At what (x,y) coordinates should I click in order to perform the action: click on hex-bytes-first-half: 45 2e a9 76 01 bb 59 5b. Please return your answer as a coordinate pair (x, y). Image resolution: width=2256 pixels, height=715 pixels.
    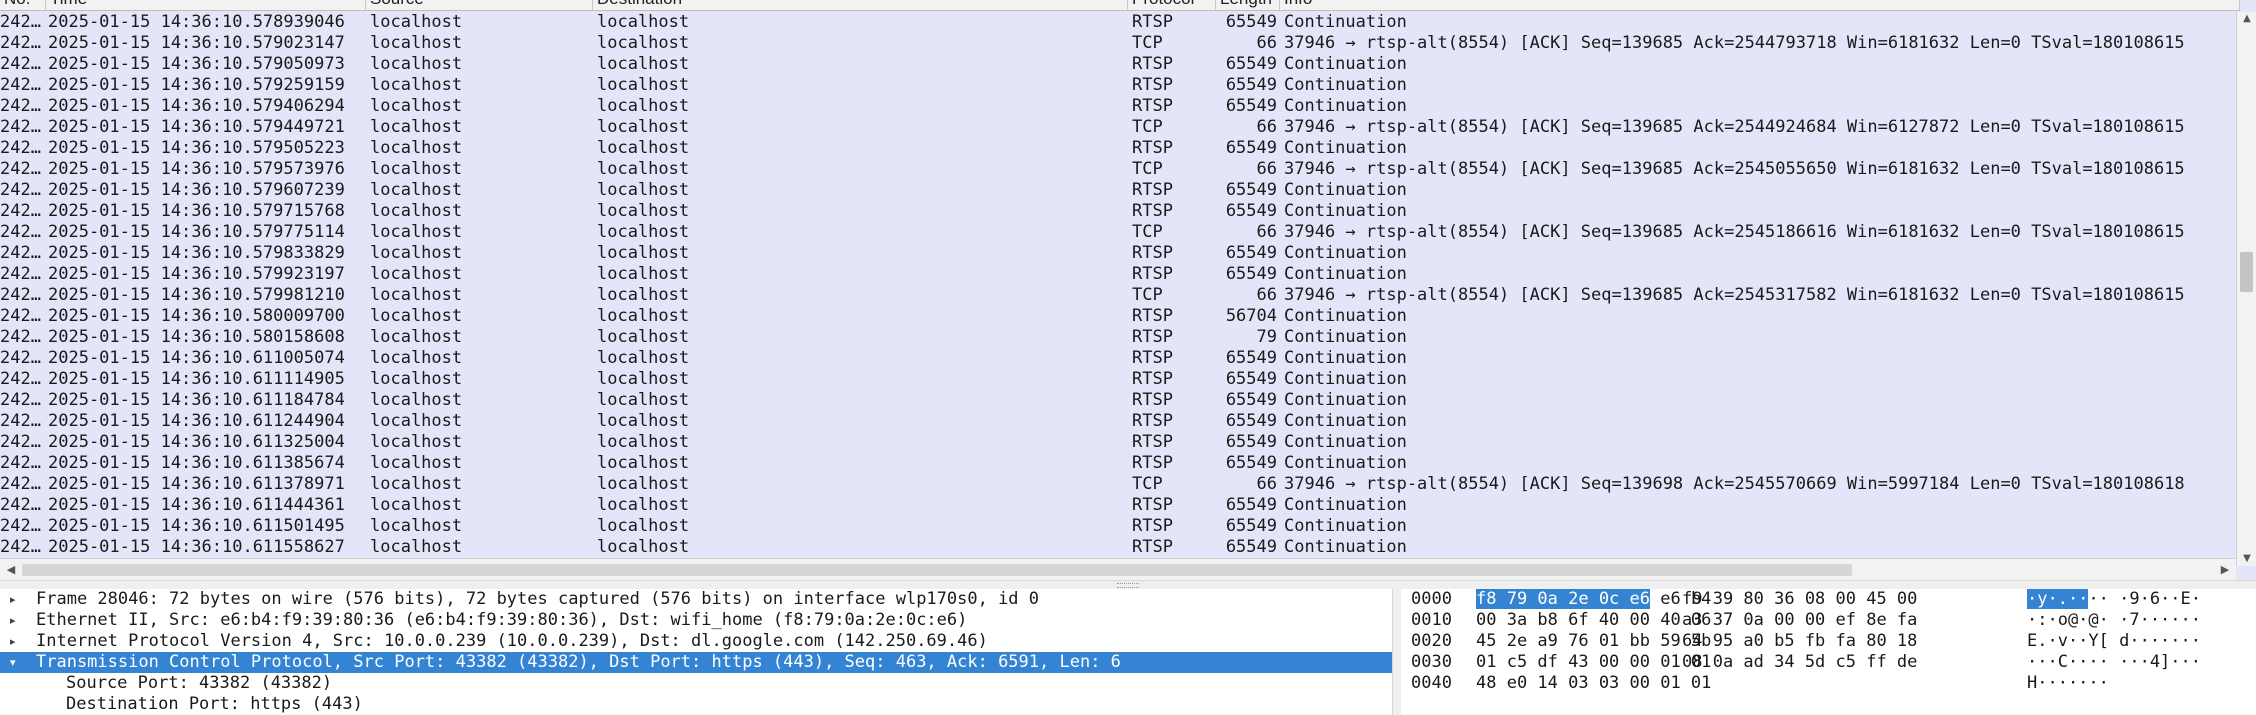
    Looking at the image, I should click on (1593, 641).